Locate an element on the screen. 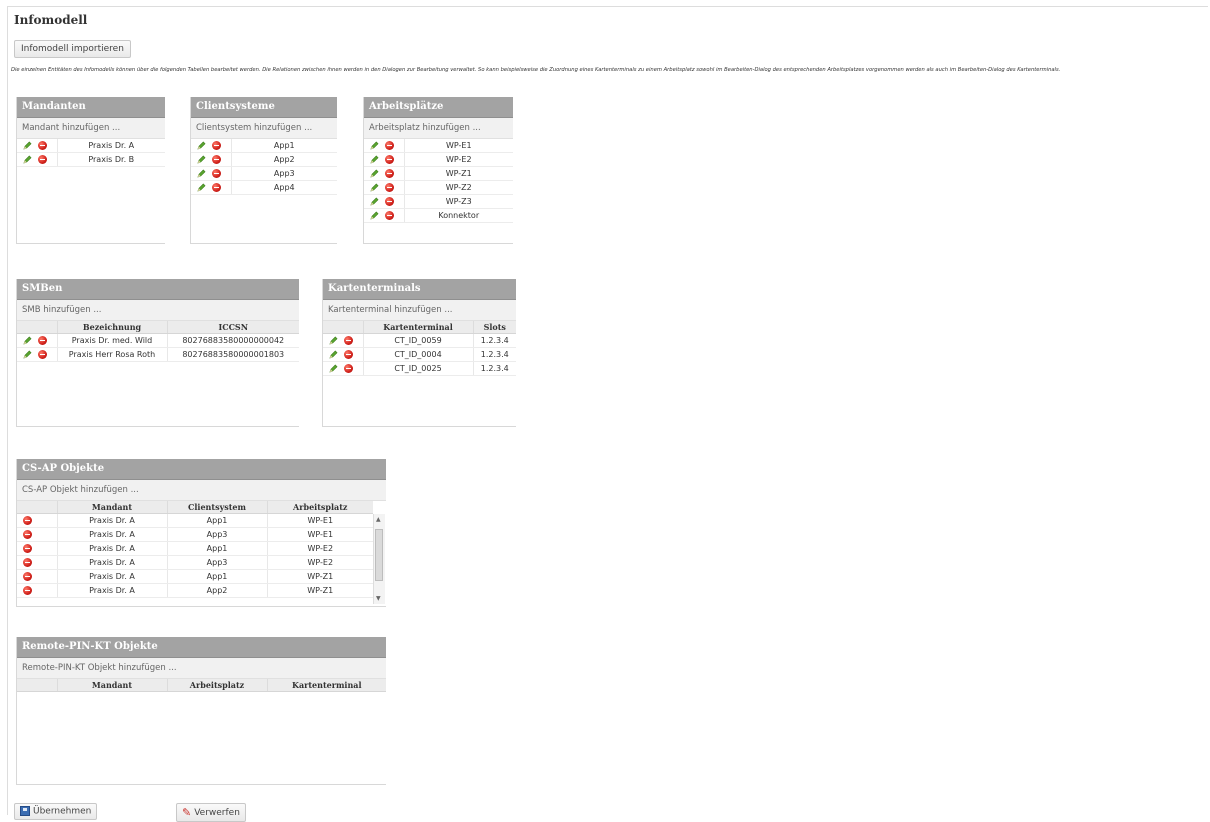  table-row: CT_ID_0004 1.2.3.4 is located at coordinates (419, 354).